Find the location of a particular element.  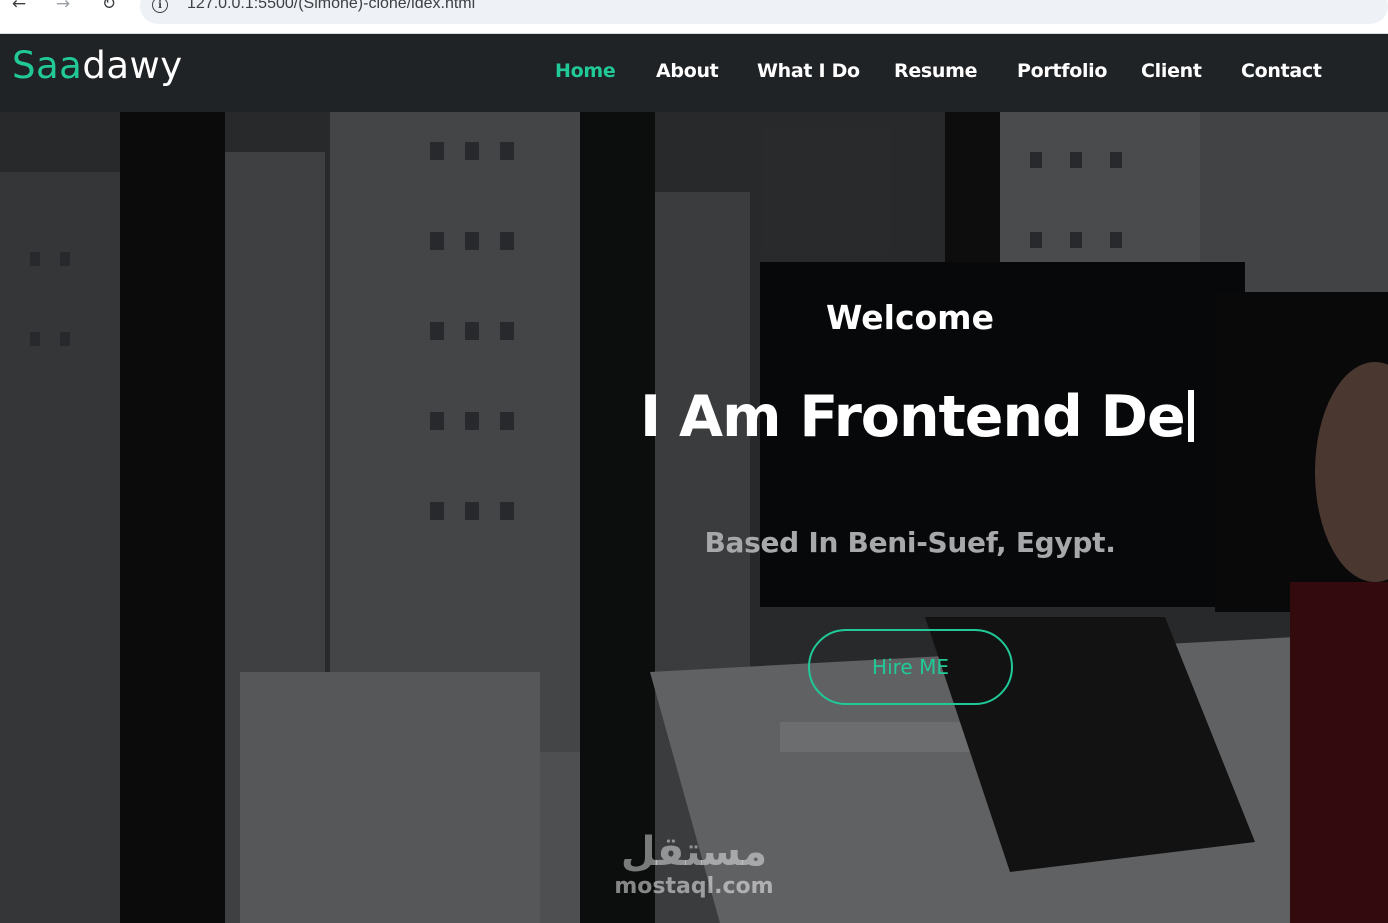

typing-caret is located at coordinates (1190, 416).